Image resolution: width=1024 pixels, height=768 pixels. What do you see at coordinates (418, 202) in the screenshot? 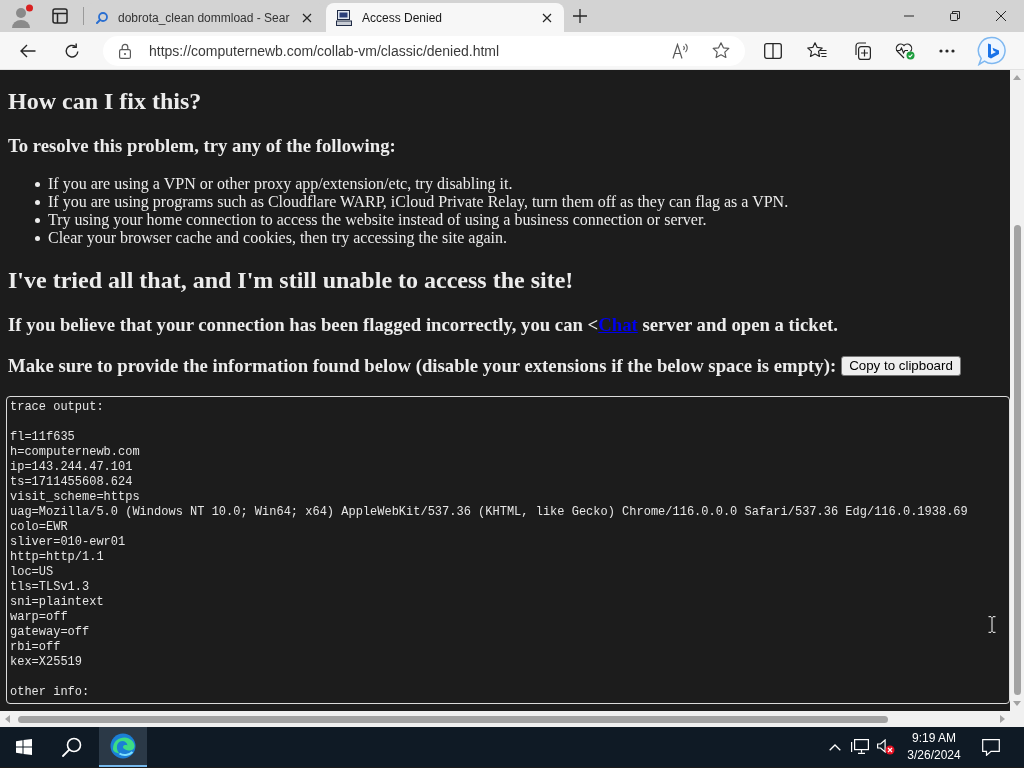
I see `list-item: If you are using programs such as Cloudflare WARP, iCloud Private Relay, turn them off as they can flag as a VPN.` at bounding box center [418, 202].